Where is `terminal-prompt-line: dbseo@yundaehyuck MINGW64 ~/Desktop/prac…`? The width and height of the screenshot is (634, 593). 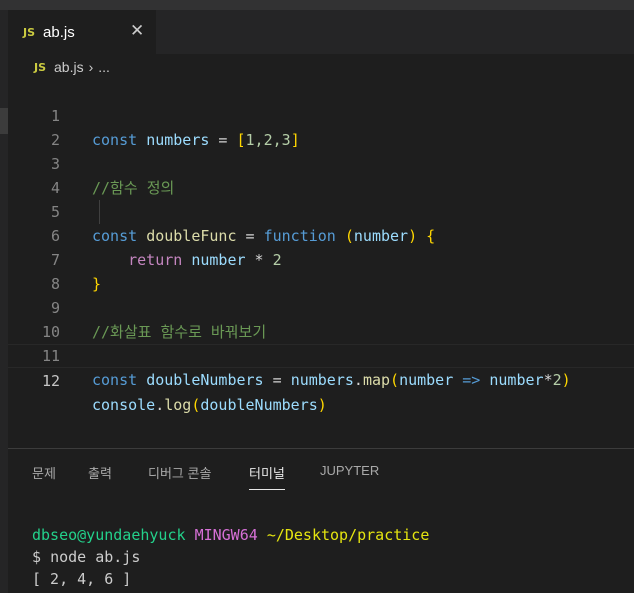
terminal-prompt-line: dbseo@yundaehyuck MINGW64 ~/Desktop/prac… is located at coordinates (230, 535).